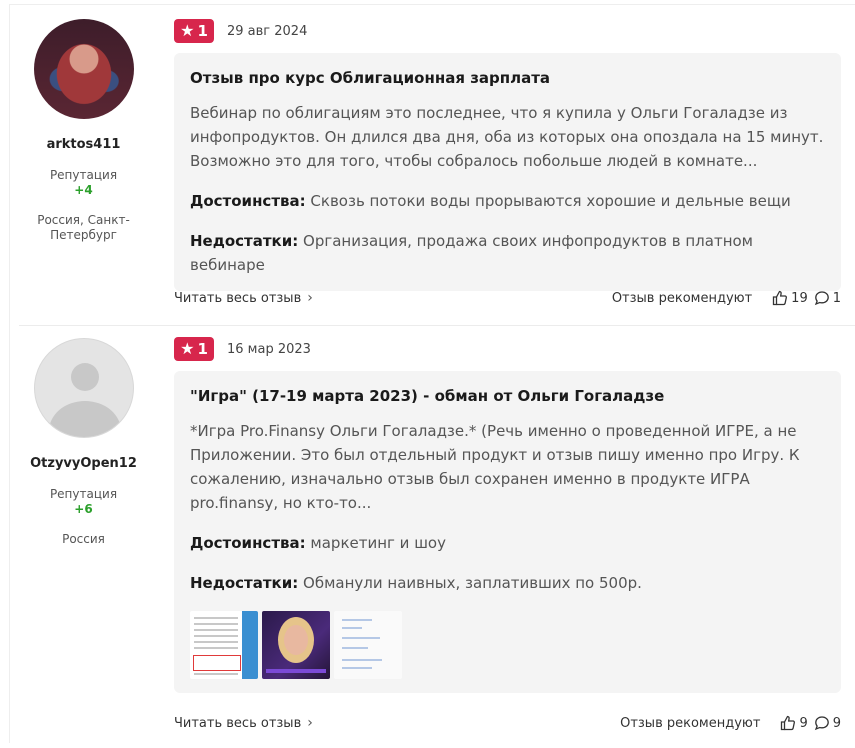 The height and width of the screenshot is (748, 855). What do you see at coordinates (269, 349) in the screenshot?
I see `review-date: 16 мар 2023` at bounding box center [269, 349].